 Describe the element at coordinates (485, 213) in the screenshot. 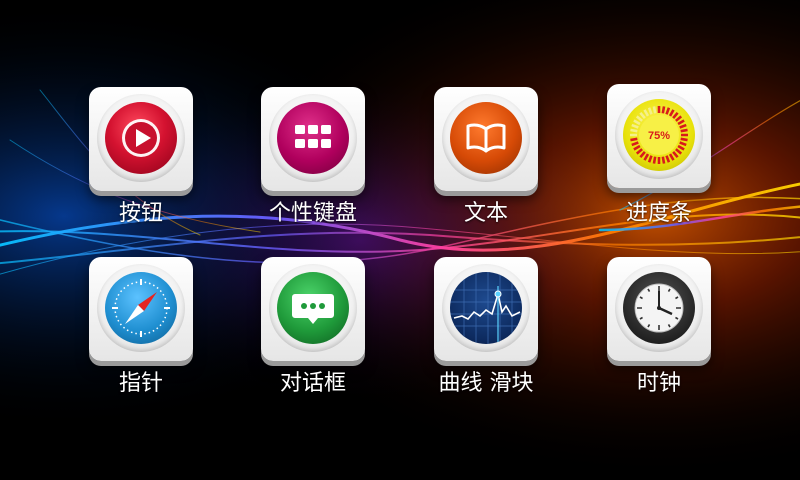

I see `app-label-text: 文本` at that location.